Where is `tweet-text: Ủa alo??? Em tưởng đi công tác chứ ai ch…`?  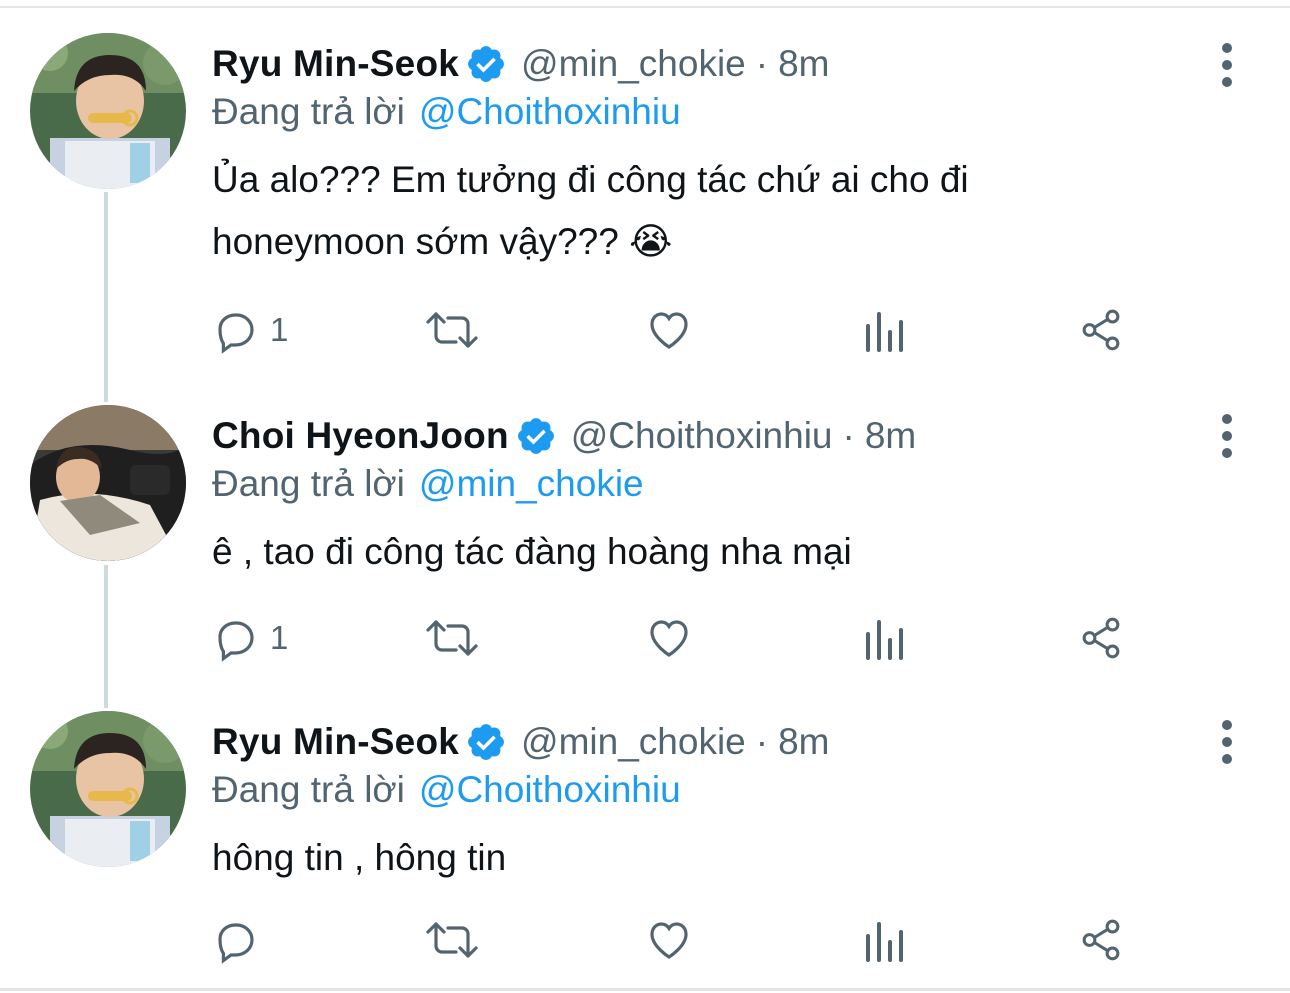
tweet-text: Ủa alo??? Em tưởng đi công tác chứ ai ch… is located at coordinates (662, 211).